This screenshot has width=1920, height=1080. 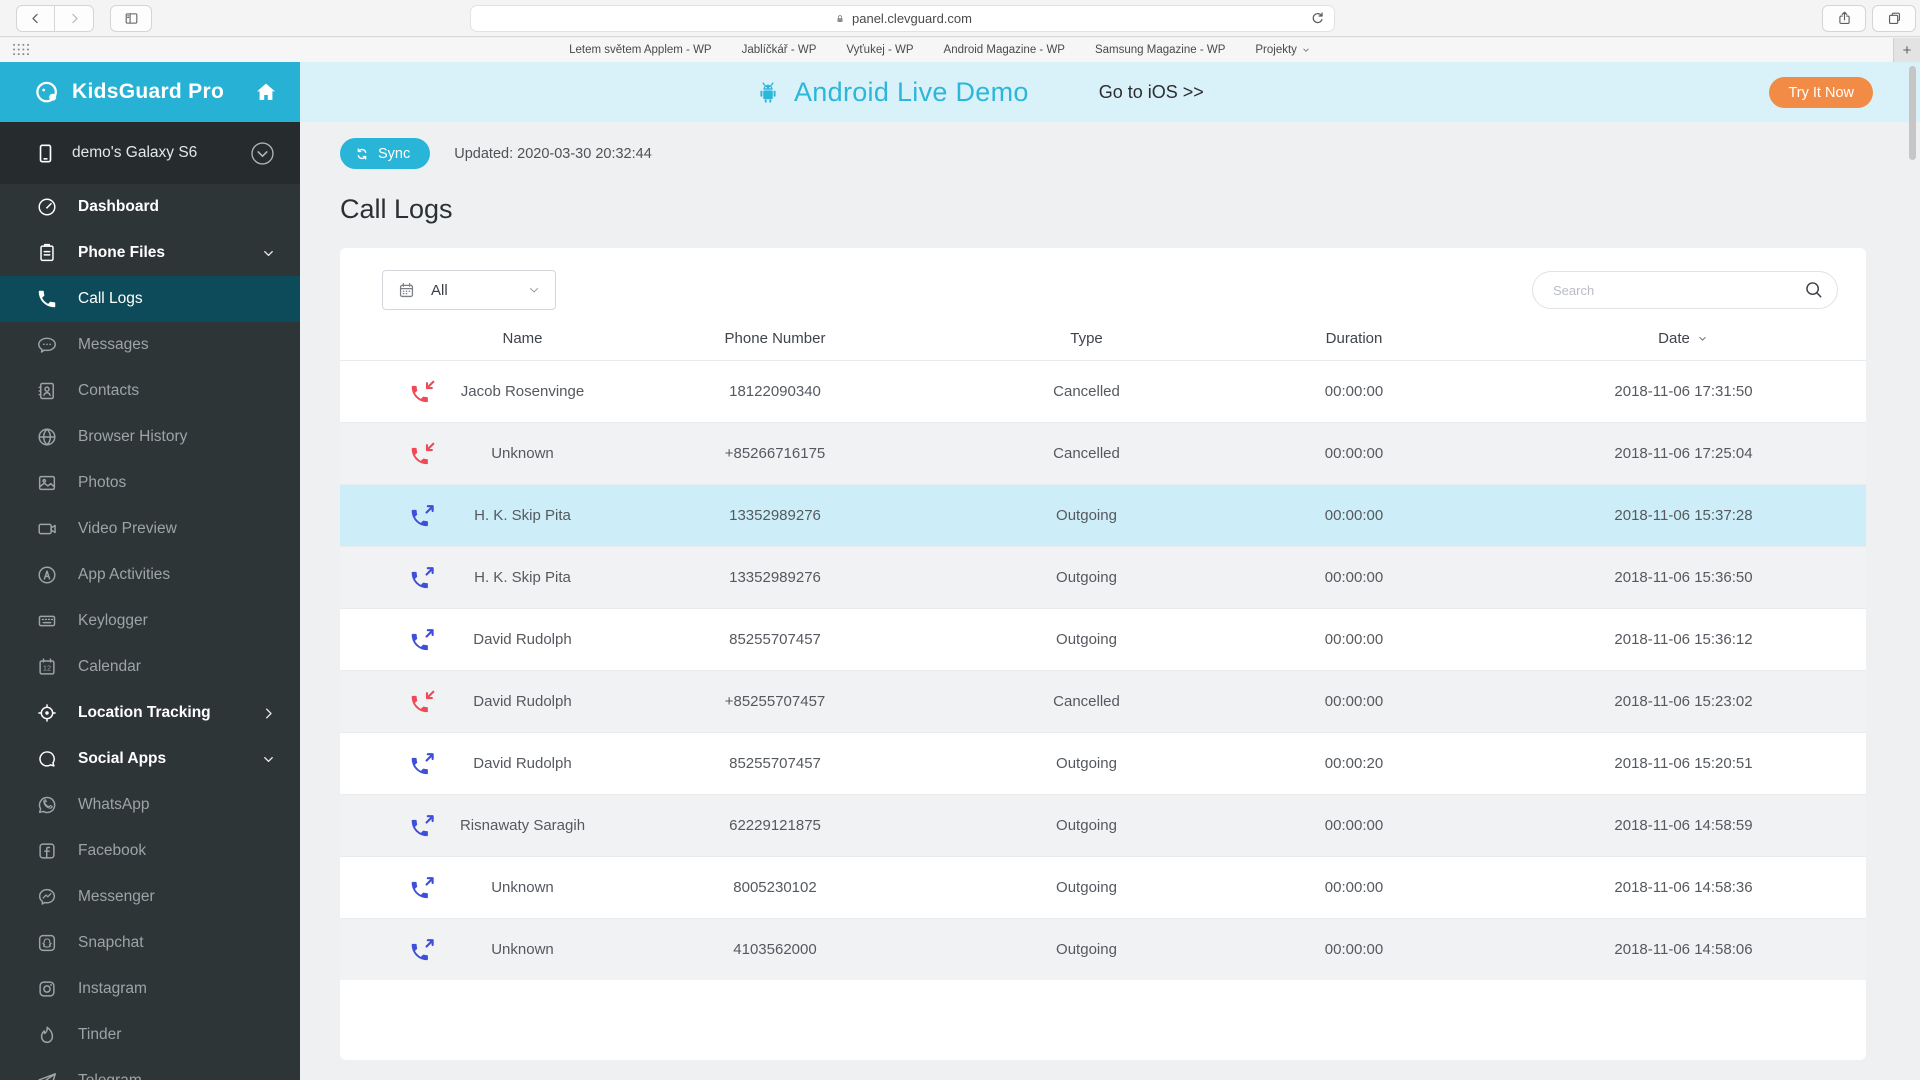 I want to click on lock-icon, so click(x=840, y=18).